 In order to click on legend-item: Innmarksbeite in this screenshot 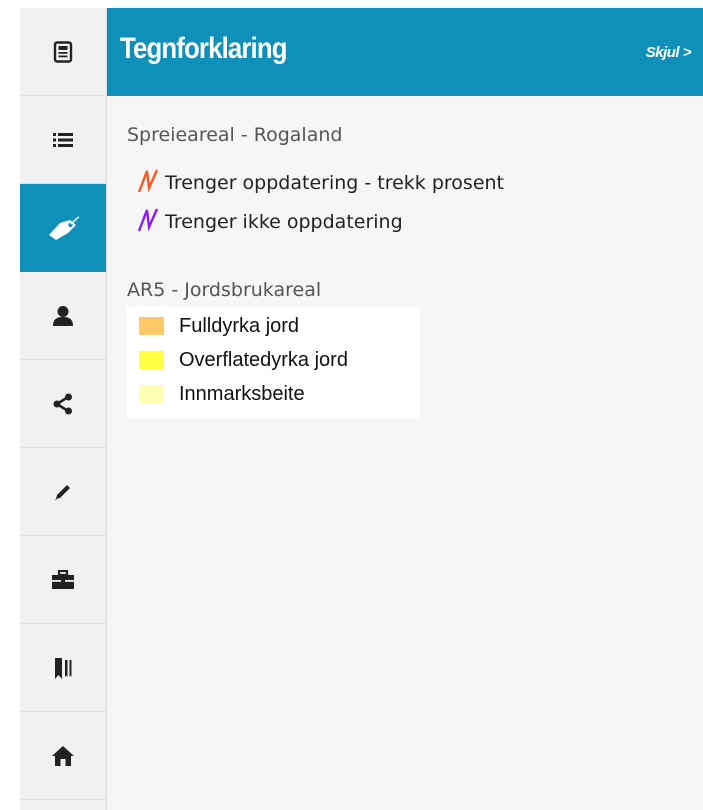, I will do `click(222, 394)`.